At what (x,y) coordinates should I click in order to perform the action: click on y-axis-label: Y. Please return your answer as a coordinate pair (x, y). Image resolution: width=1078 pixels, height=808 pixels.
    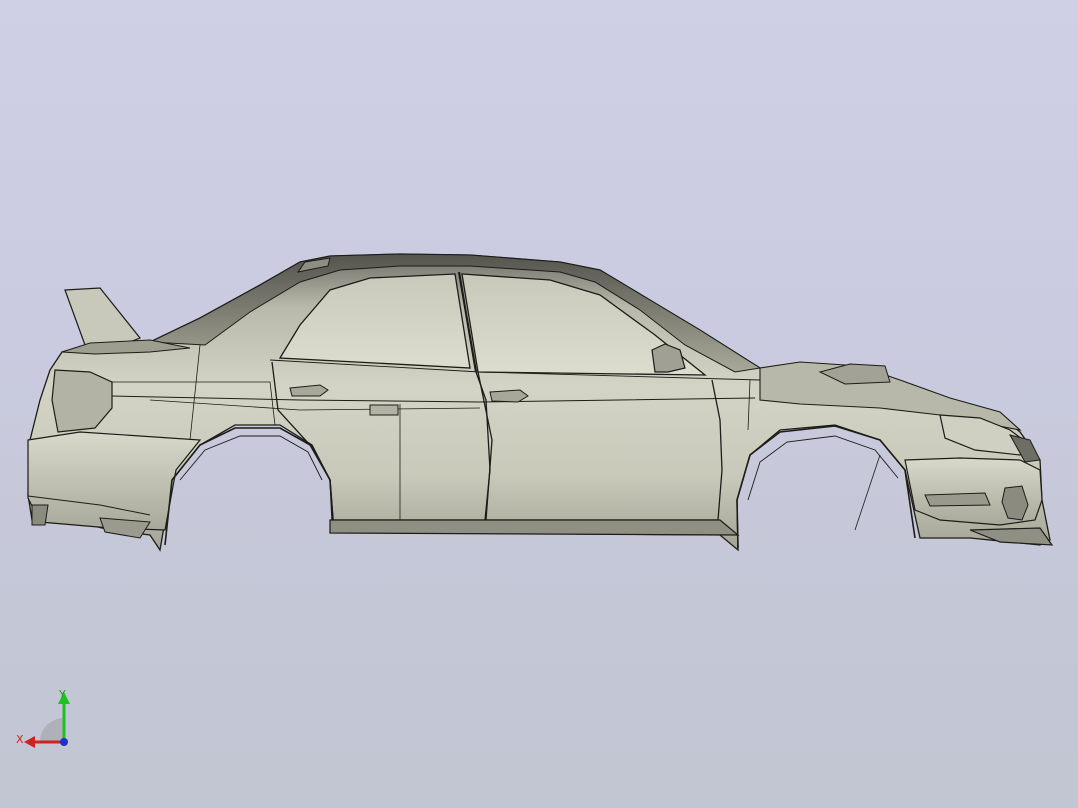
    Looking at the image, I should click on (62, 694).